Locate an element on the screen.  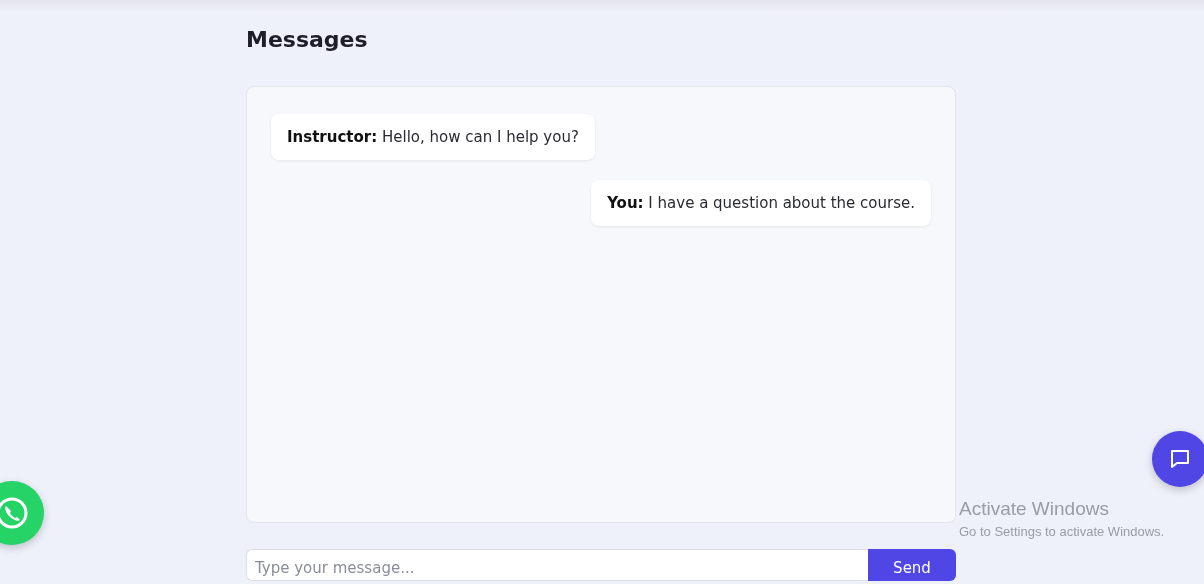
send-button: Send is located at coordinates (912, 565).